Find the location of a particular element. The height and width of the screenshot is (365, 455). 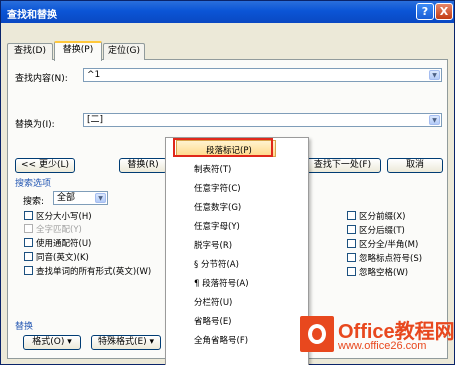

ignore-space-checkbox: 忽略空格(W) is located at coordinates (377, 272).